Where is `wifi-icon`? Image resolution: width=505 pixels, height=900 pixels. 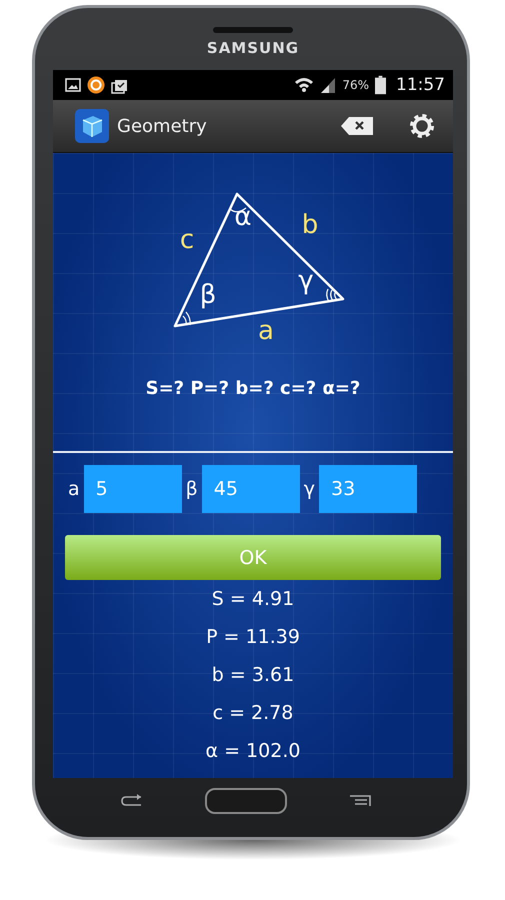 wifi-icon is located at coordinates (304, 85).